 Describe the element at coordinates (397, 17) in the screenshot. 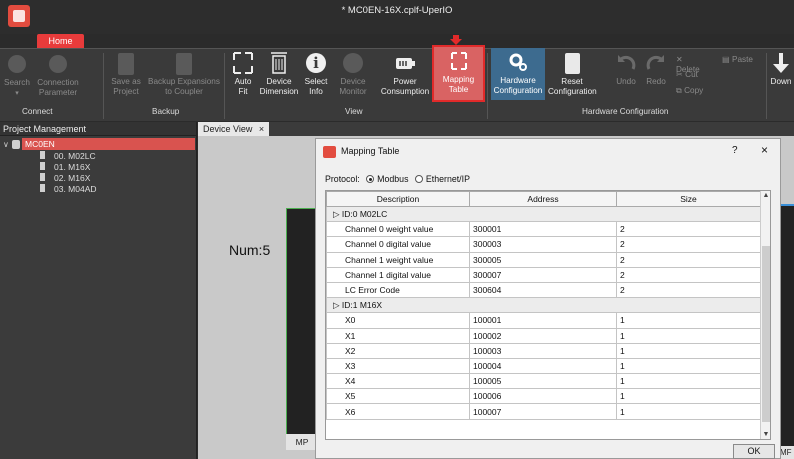

I see `title-bar: * MC0EN-16X.cplf-UperIO` at that location.